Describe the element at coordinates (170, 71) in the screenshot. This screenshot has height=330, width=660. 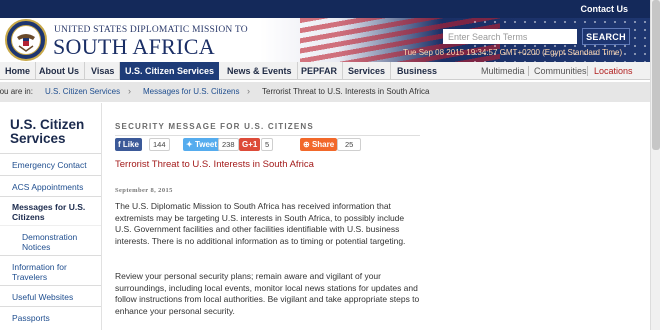
I see `nav-us-citizen-services: U.S. Citizen Services` at that location.